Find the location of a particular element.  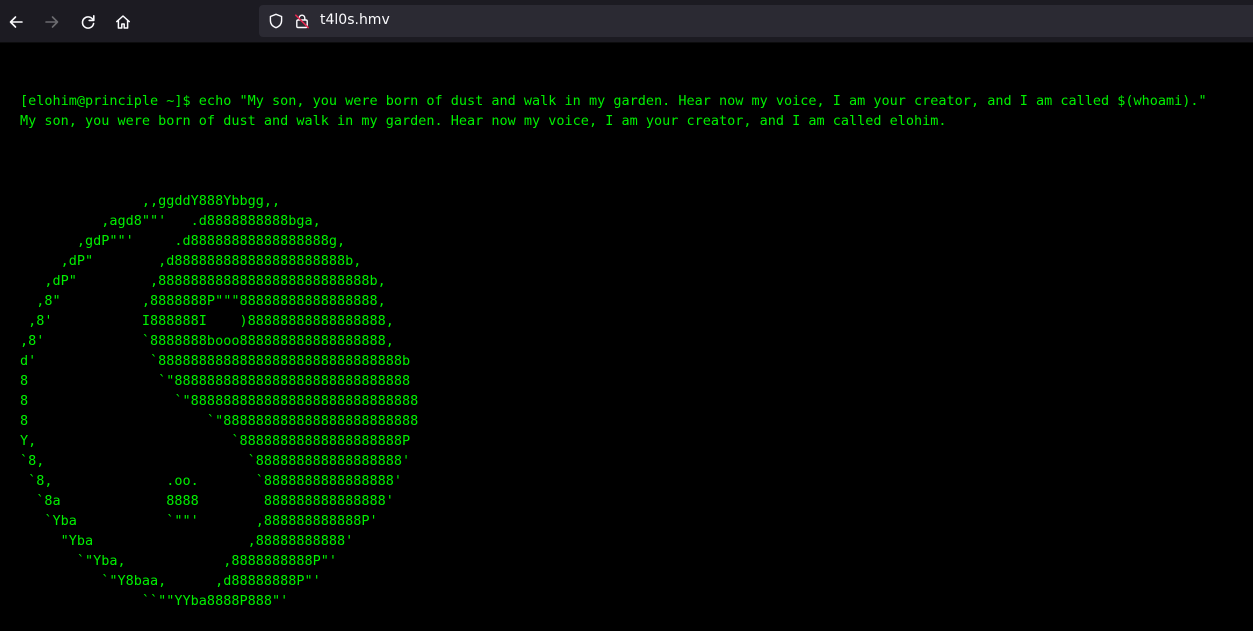

reload-button is located at coordinates (88, 22).